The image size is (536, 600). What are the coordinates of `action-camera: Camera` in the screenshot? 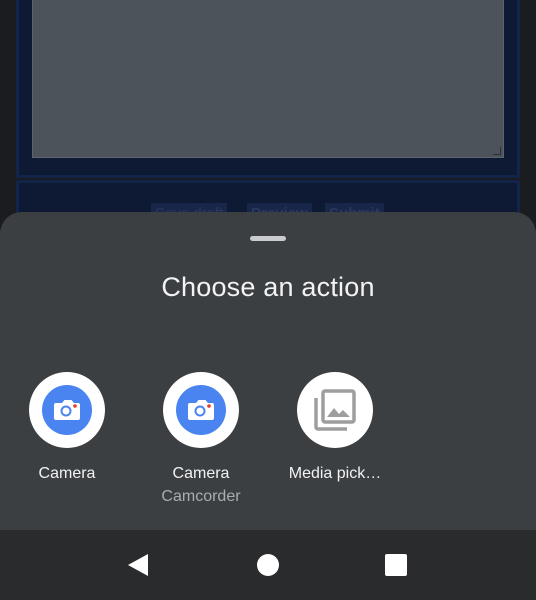 It's located at (67, 427).